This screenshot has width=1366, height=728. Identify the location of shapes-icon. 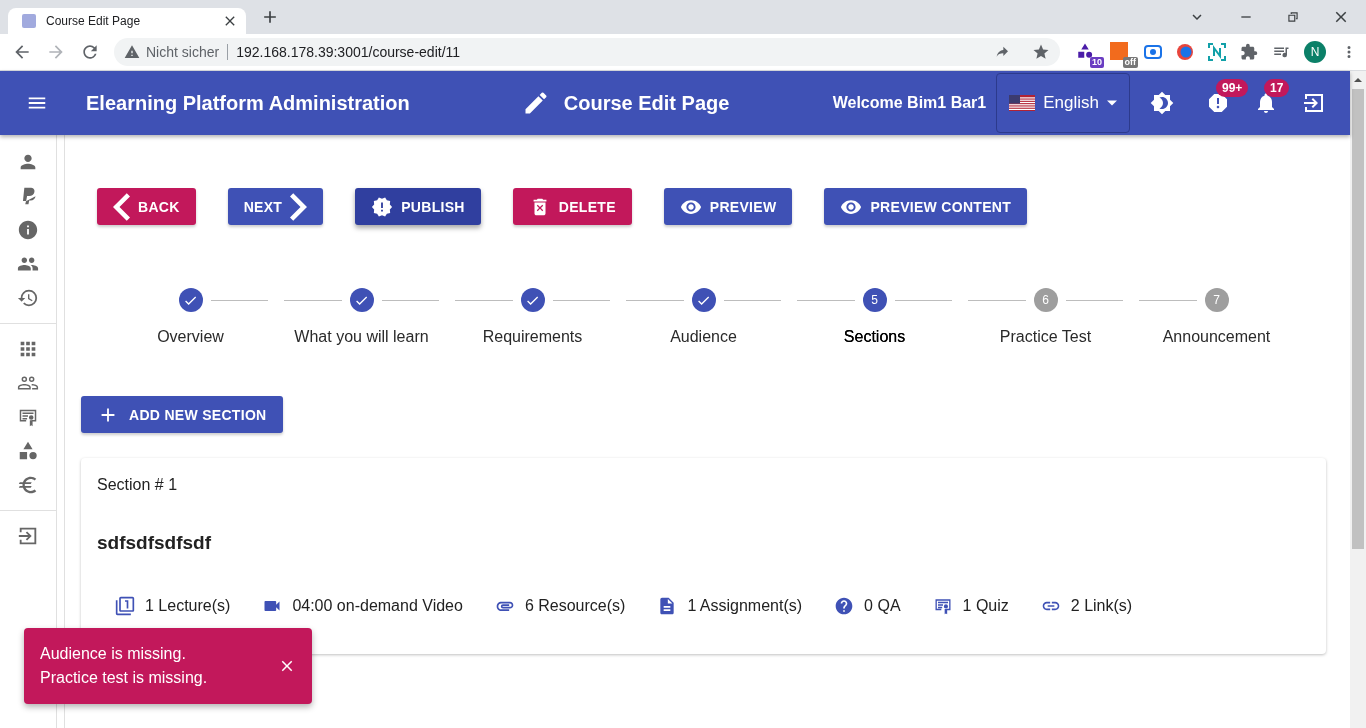
(28, 451).